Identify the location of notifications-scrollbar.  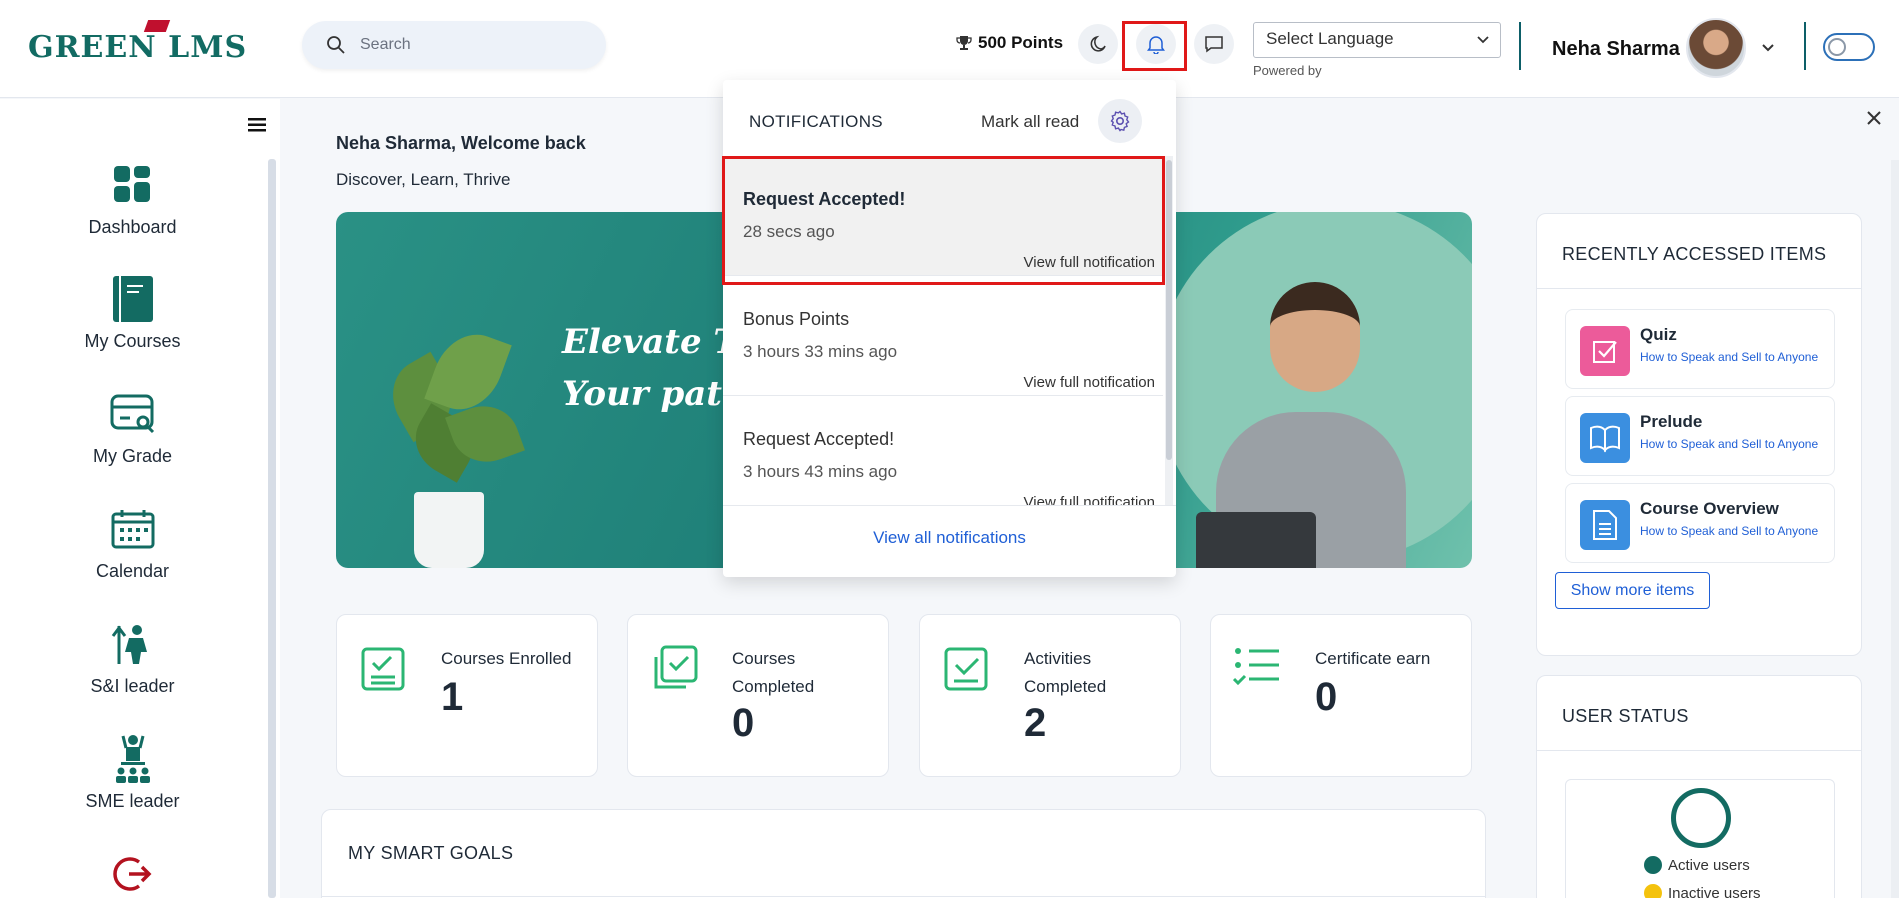
(1169, 330).